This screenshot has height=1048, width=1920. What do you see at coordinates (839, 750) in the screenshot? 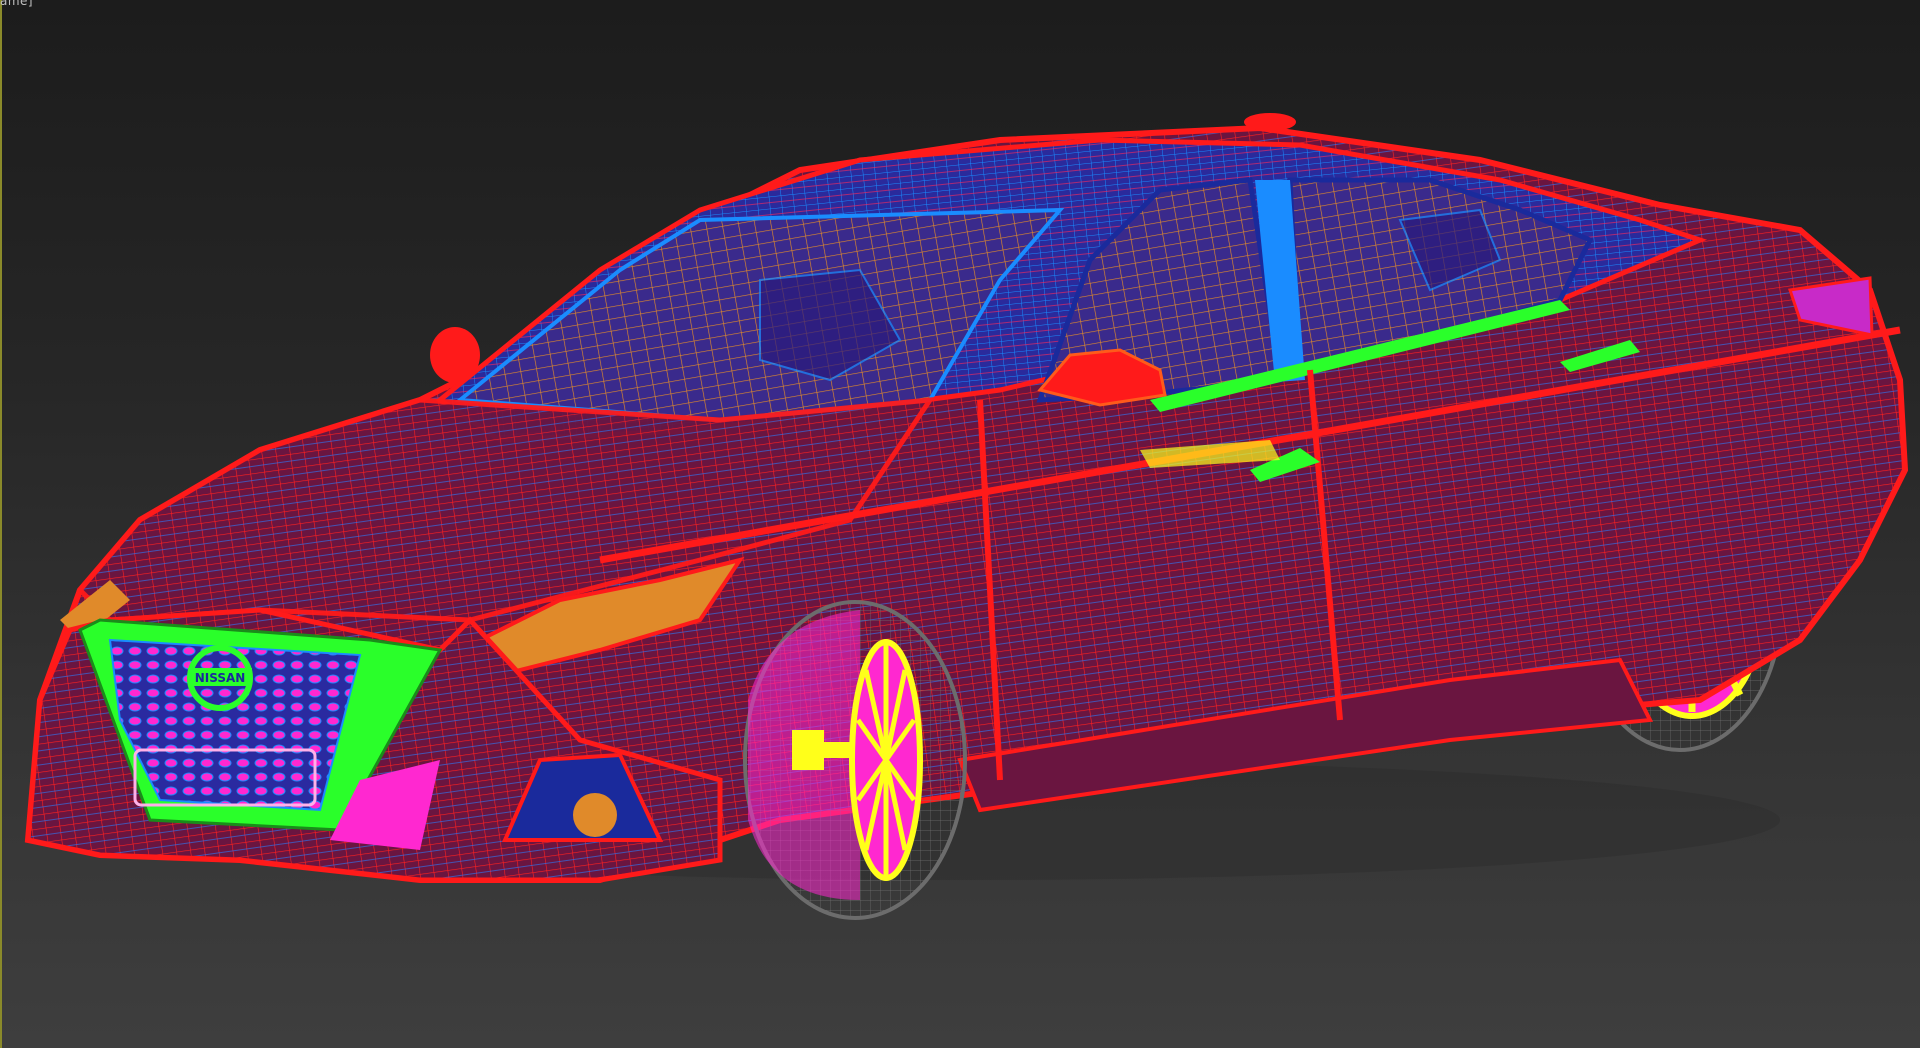
I see `front-axle` at bounding box center [839, 750].